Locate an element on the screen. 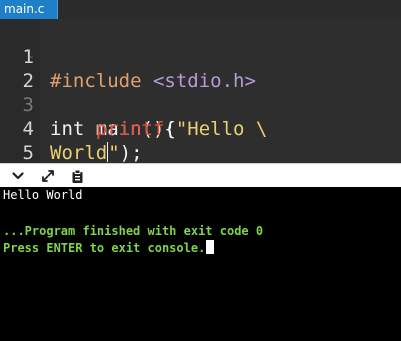 The height and width of the screenshot is (341, 401). program-output: Hello World is located at coordinates (43, 195).